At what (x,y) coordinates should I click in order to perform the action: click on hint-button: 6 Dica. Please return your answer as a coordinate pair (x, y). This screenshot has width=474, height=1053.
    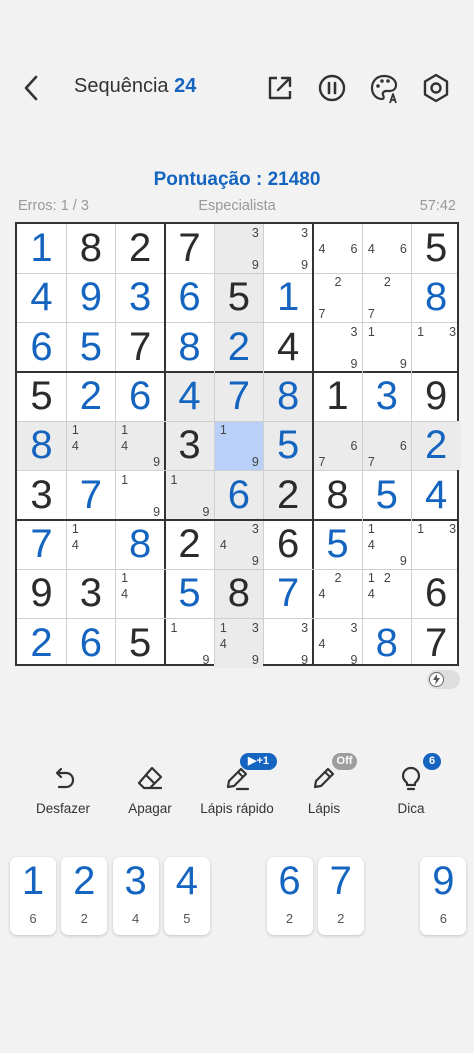
    Looking at the image, I should click on (411, 786).